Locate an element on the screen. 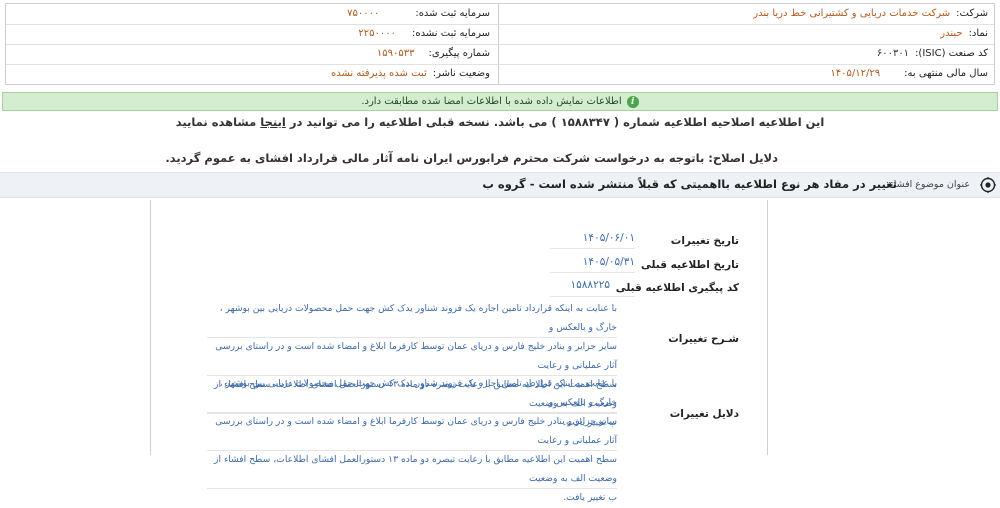  tracking-value: ۱۵۹۰۵۳۳ is located at coordinates (395, 53).